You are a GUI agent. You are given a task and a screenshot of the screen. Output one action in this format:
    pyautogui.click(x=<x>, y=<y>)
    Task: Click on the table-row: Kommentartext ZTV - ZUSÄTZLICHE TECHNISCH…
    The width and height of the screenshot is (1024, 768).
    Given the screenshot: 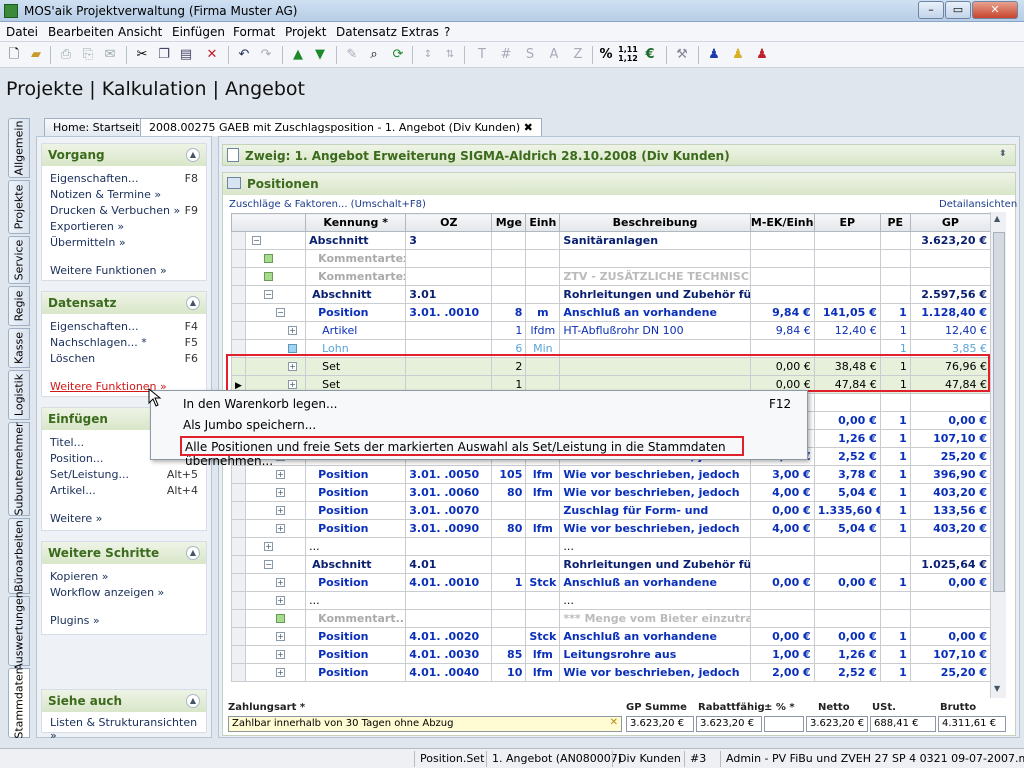 What is the action you would take?
    pyautogui.click(x=611, y=276)
    